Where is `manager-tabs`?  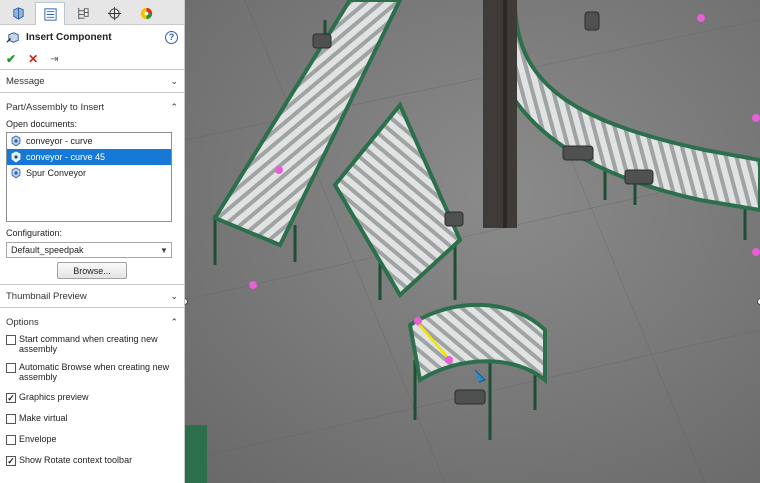 manager-tabs is located at coordinates (92, 12).